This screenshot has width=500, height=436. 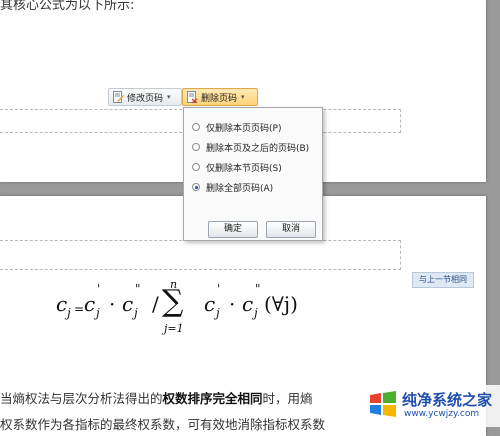 I want to click on menu-item-label: 删除本页及之后的页码(B), so click(x=258, y=148).